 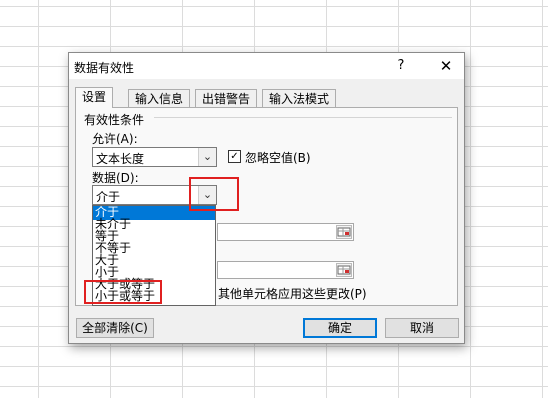 What do you see at coordinates (234, 156) in the screenshot?
I see `ignore-blank-checkbox: ✓` at bounding box center [234, 156].